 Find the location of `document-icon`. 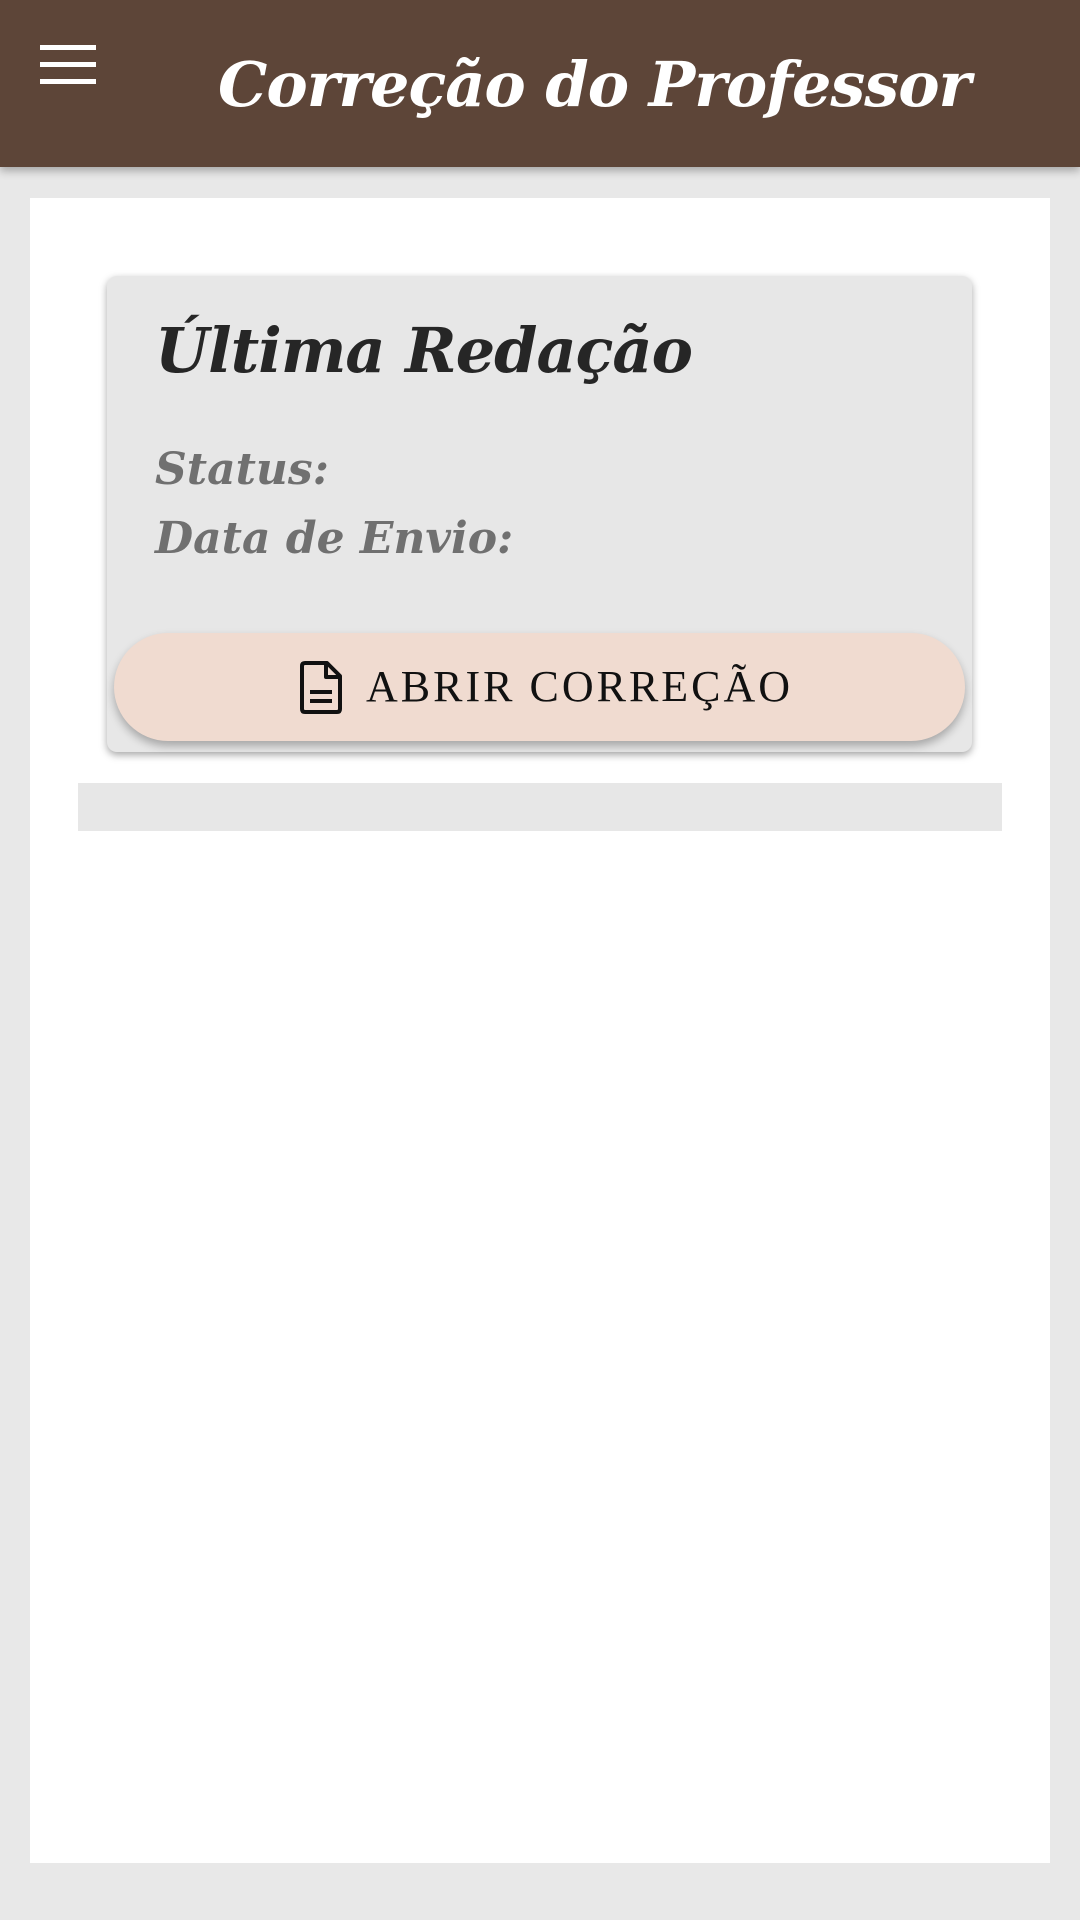

document-icon is located at coordinates (321, 687).